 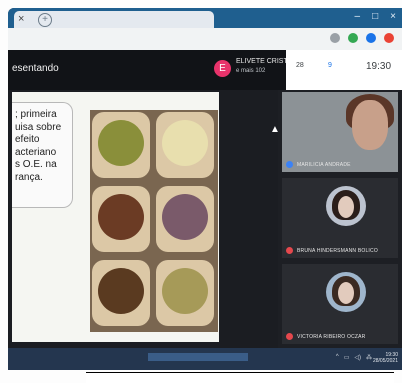 I want to click on system-tray: ^ ▭ ◁) ⁂, so click(x=354, y=357).